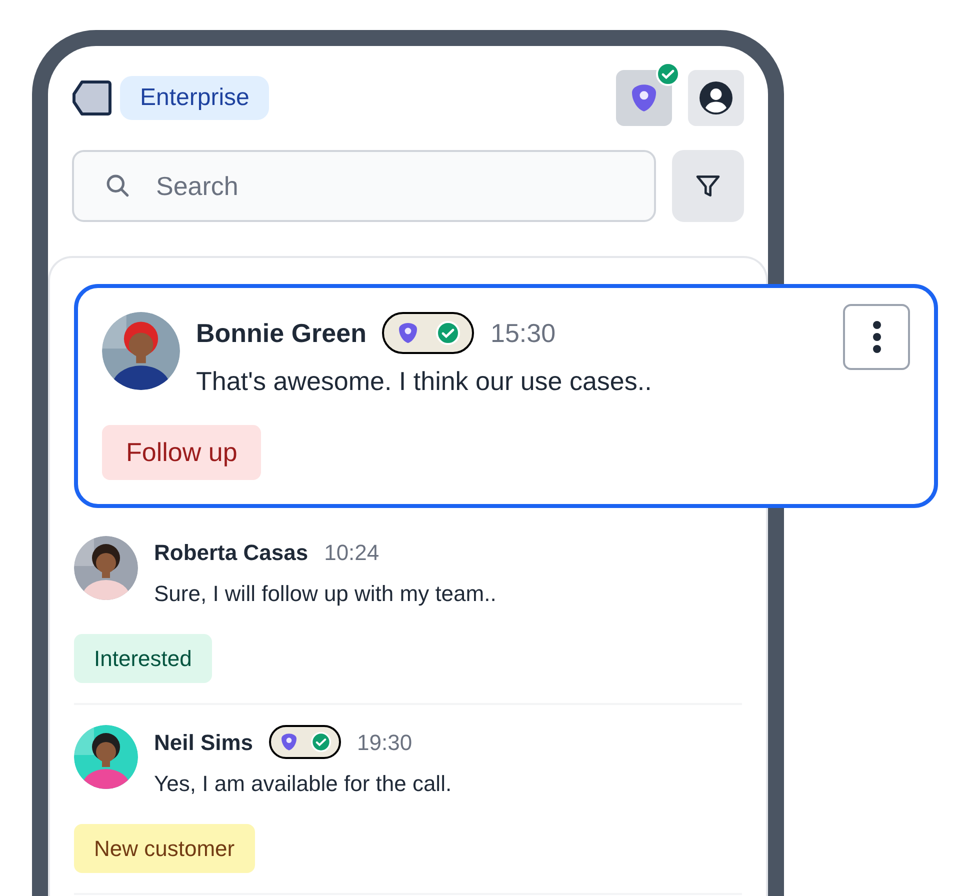 The height and width of the screenshot is (896, 968). What do you see at coordinates (408, 800) in the screenshot?
I see `conversation-item: Neil Sims 19:30 Yes, I am available for the call. New customer` at bounding box center [408, 800].